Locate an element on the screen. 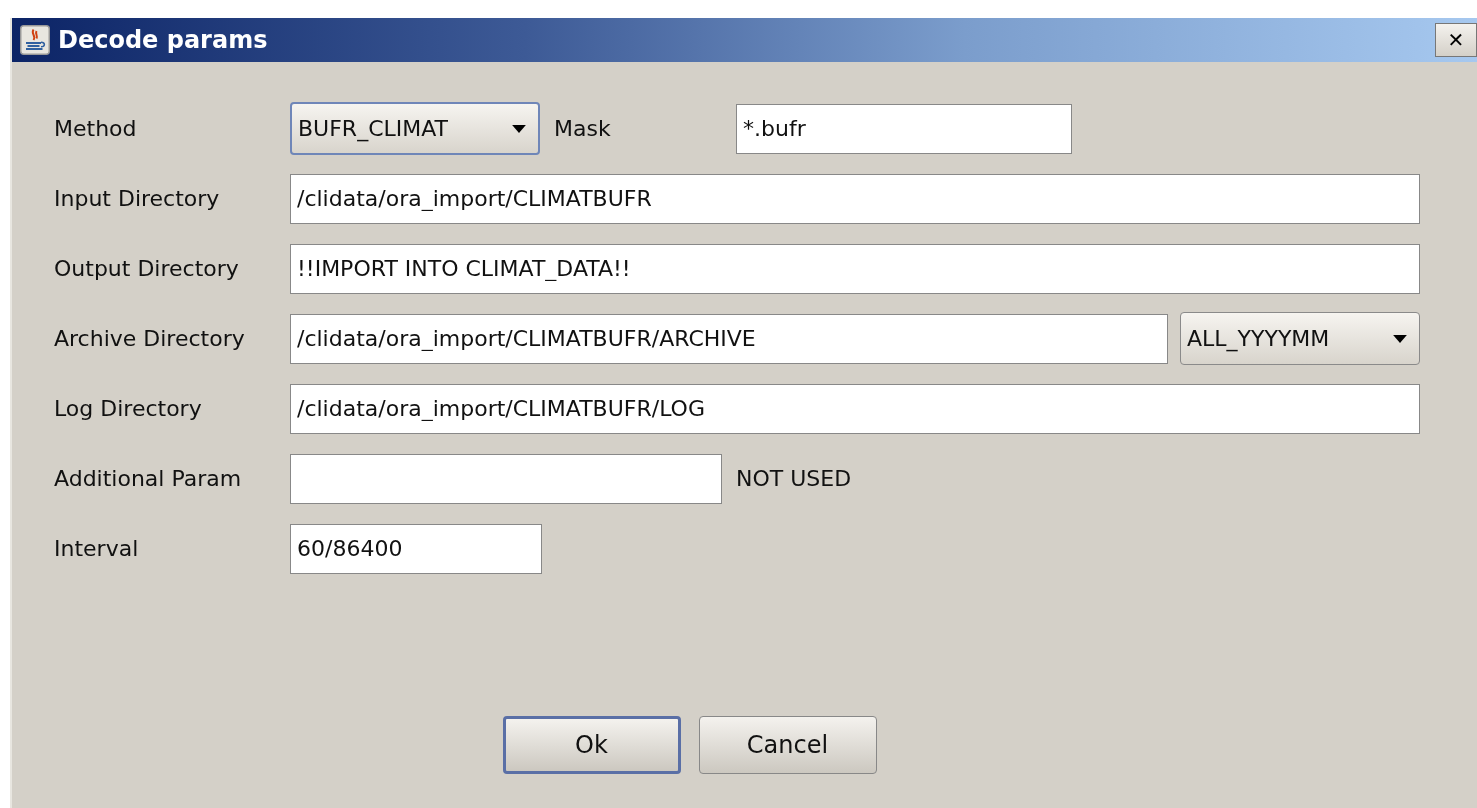 The width and height of the screenshot is (1477, 808). dropdown: ALL_YYYYMM is located at coordinates (1300, 338).